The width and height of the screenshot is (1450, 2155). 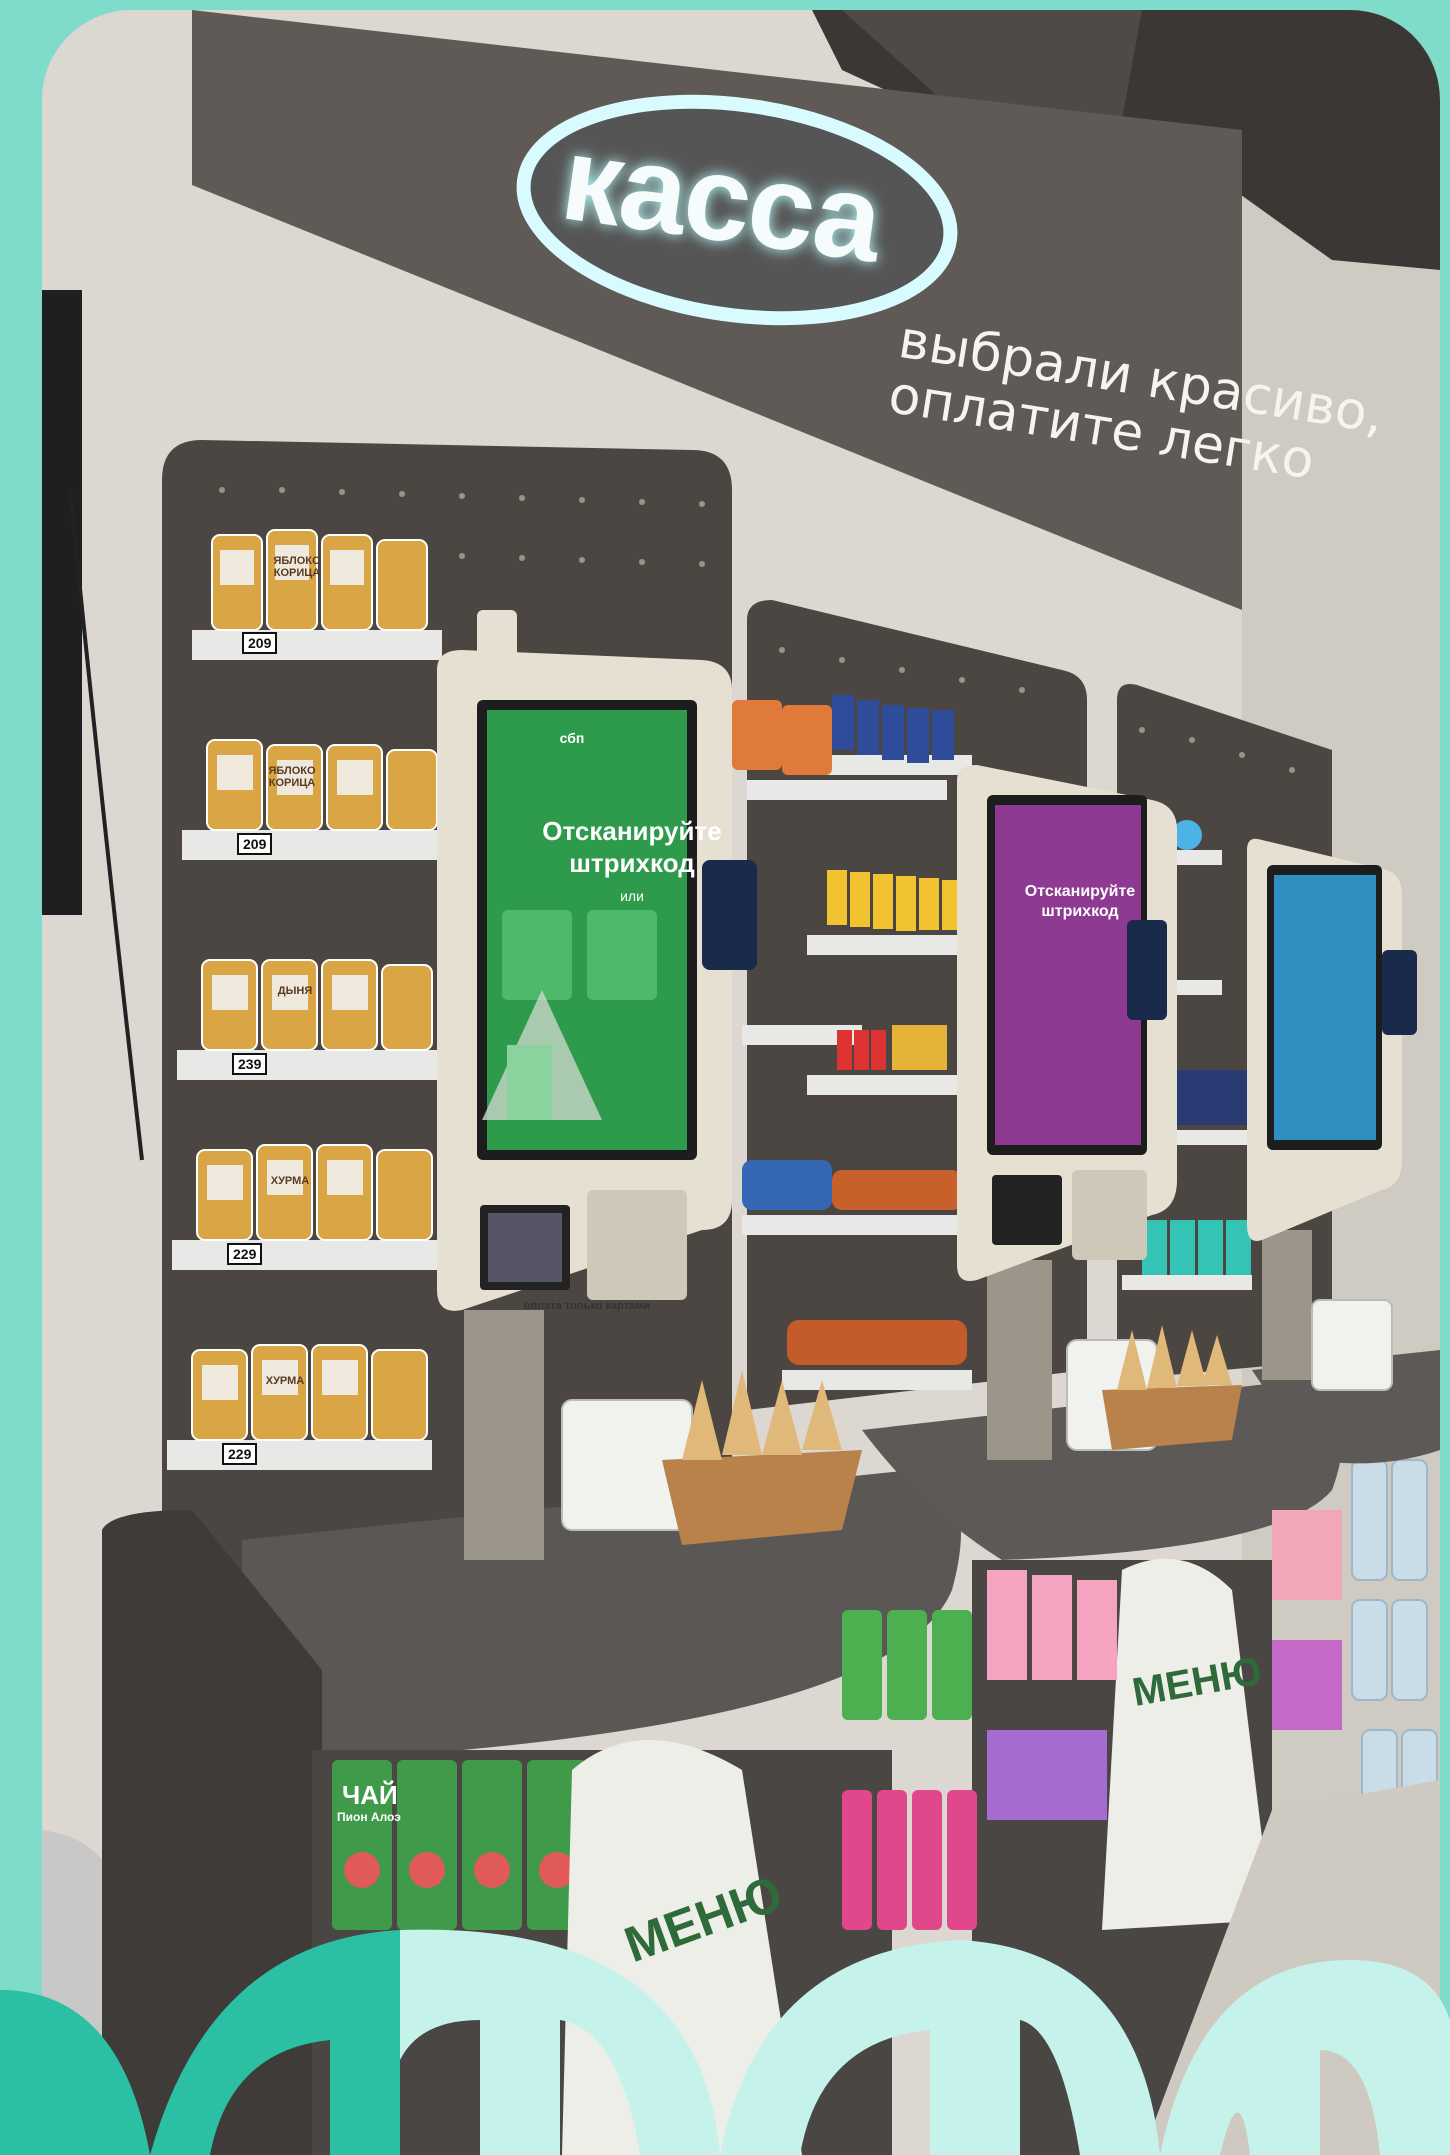 I want to click on kiosk1-or-text: или, so click(x=632, y=896).